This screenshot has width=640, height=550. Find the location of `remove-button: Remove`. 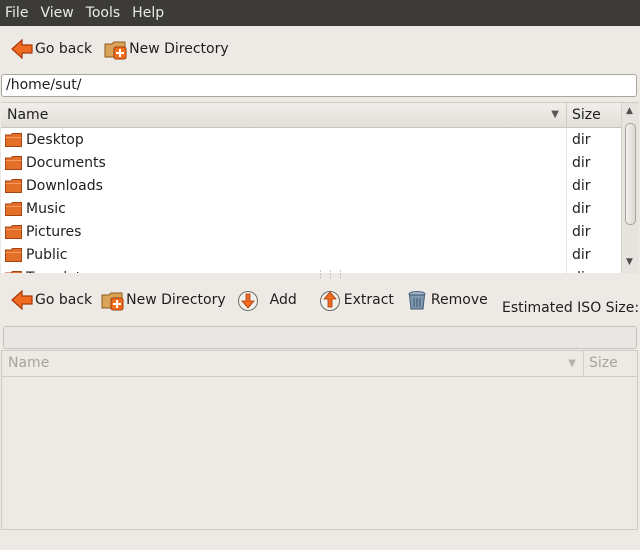

remove-button: Remove is located at coordinates (447, 300).